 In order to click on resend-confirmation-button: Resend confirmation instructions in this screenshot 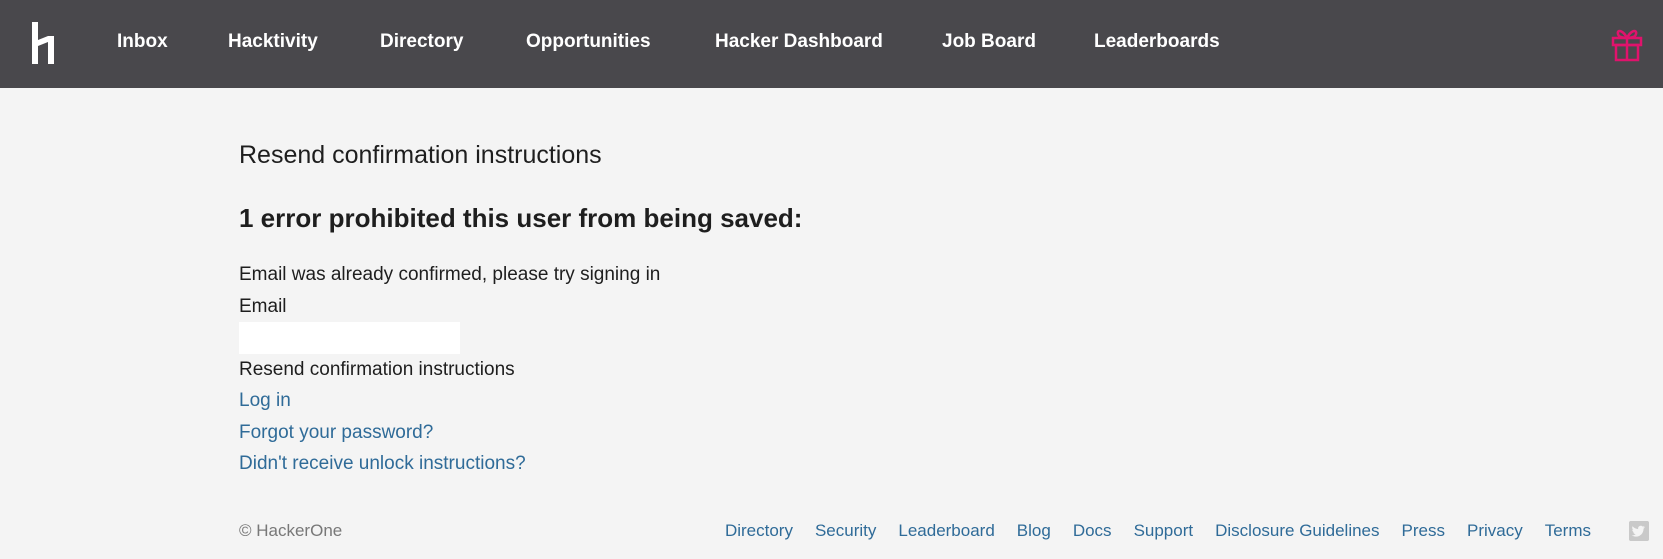, I will do `click(377, 370)`.